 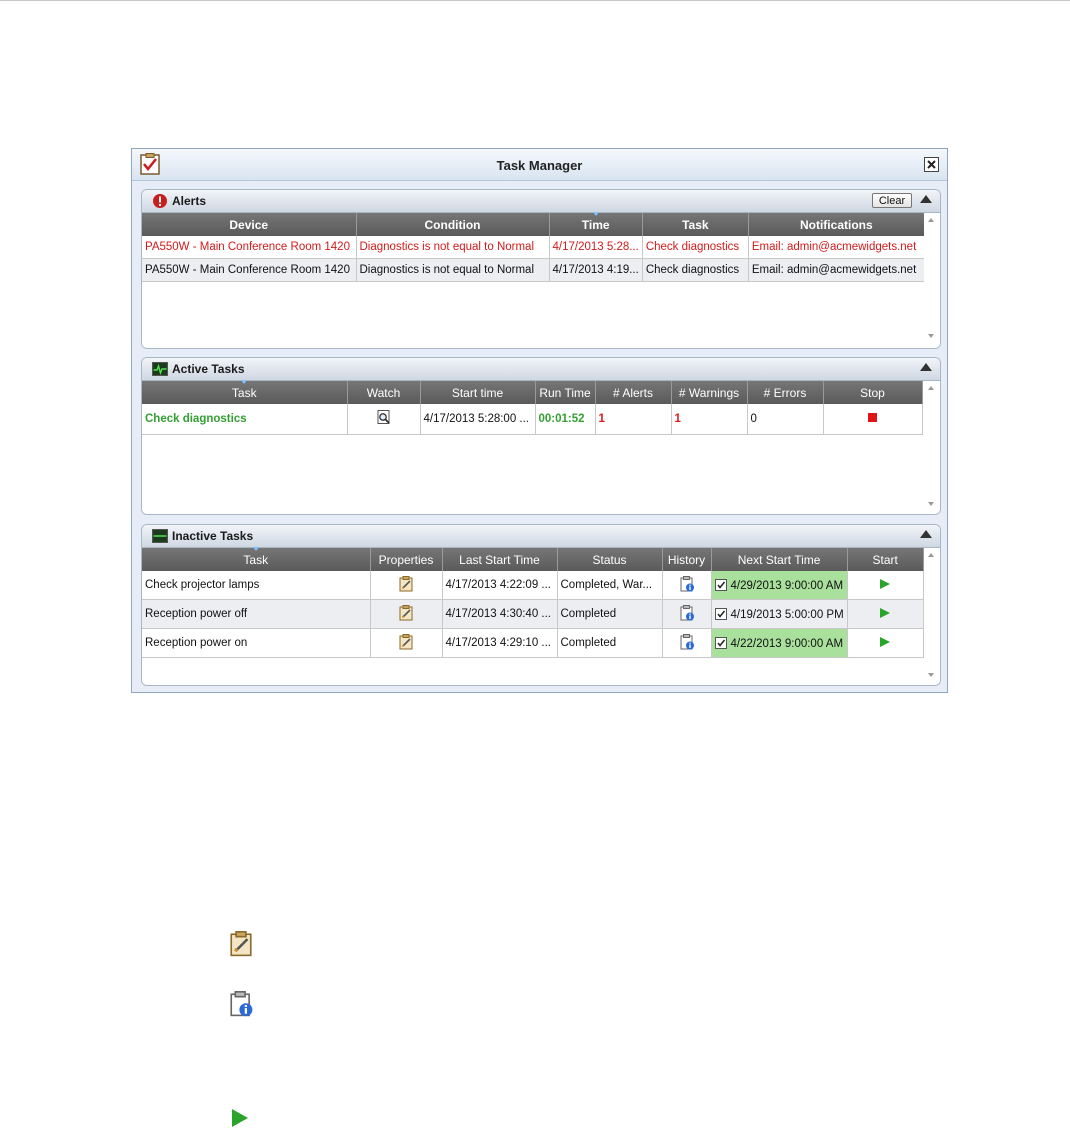 I want to click on column-header-device: Device, so click(x=249, y=224).